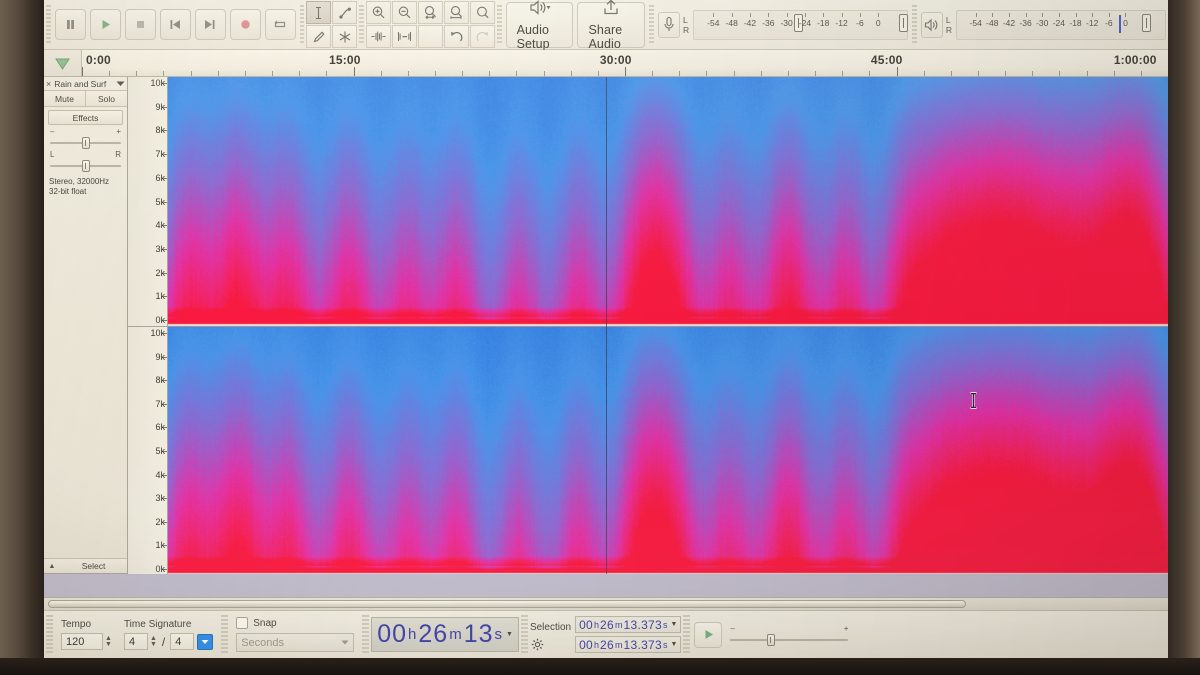 The image size is (1200, 675). I want to click on play-speed-slider: – +, so click(789, 635).